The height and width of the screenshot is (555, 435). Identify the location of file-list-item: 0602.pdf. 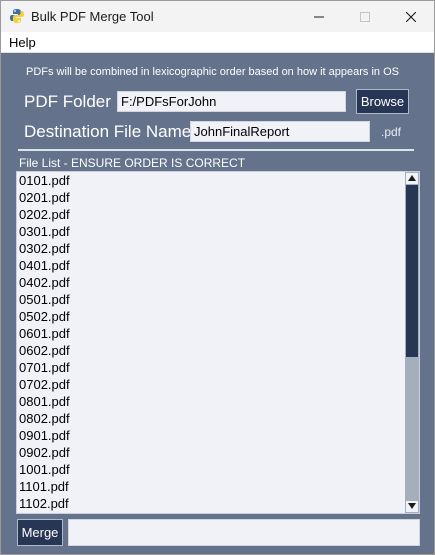
(44, 350).